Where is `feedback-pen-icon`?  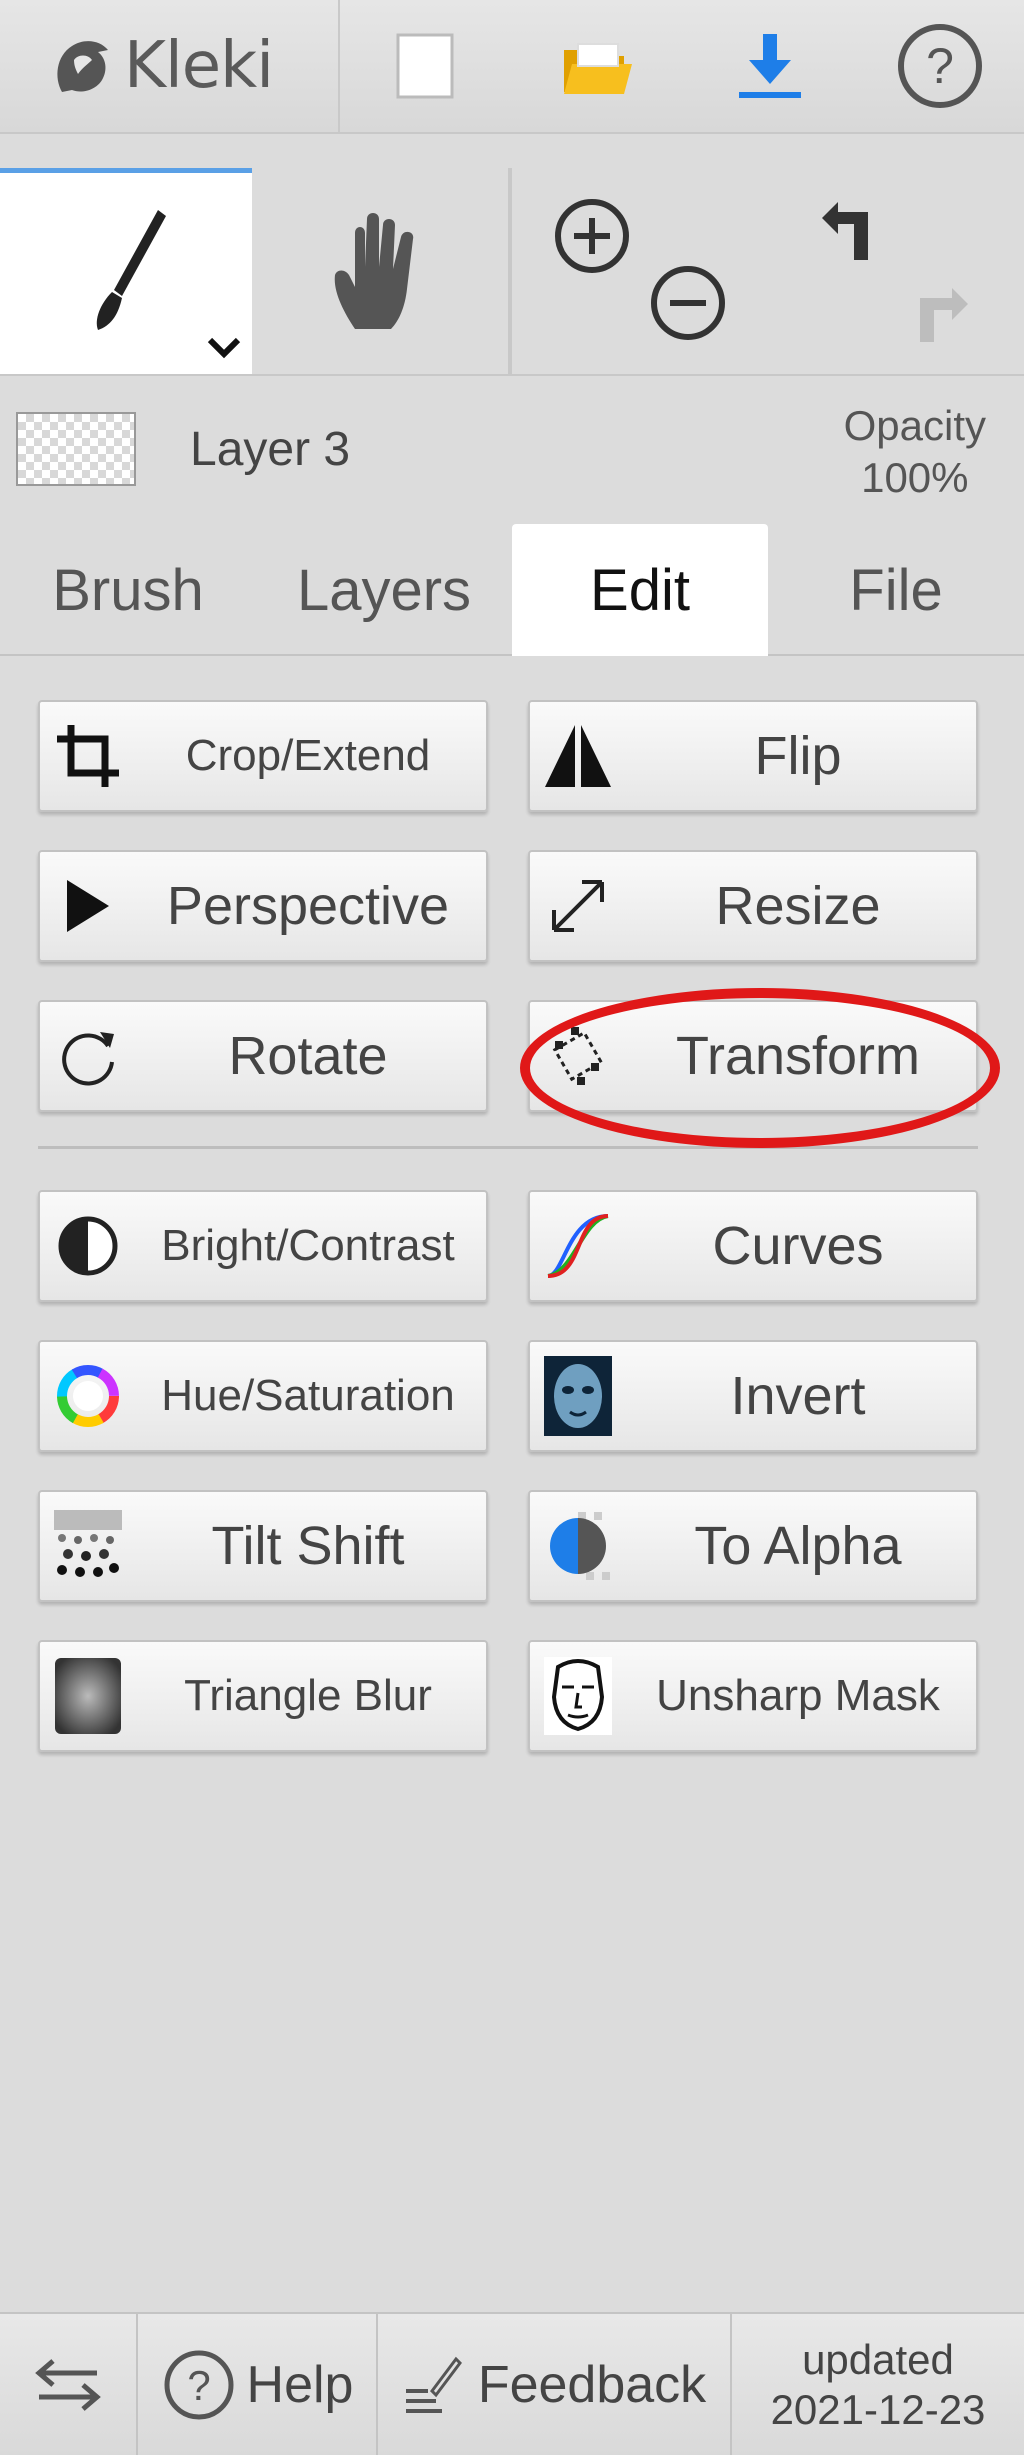
feedback-pen-icon is located at coordinates (433, 2384).